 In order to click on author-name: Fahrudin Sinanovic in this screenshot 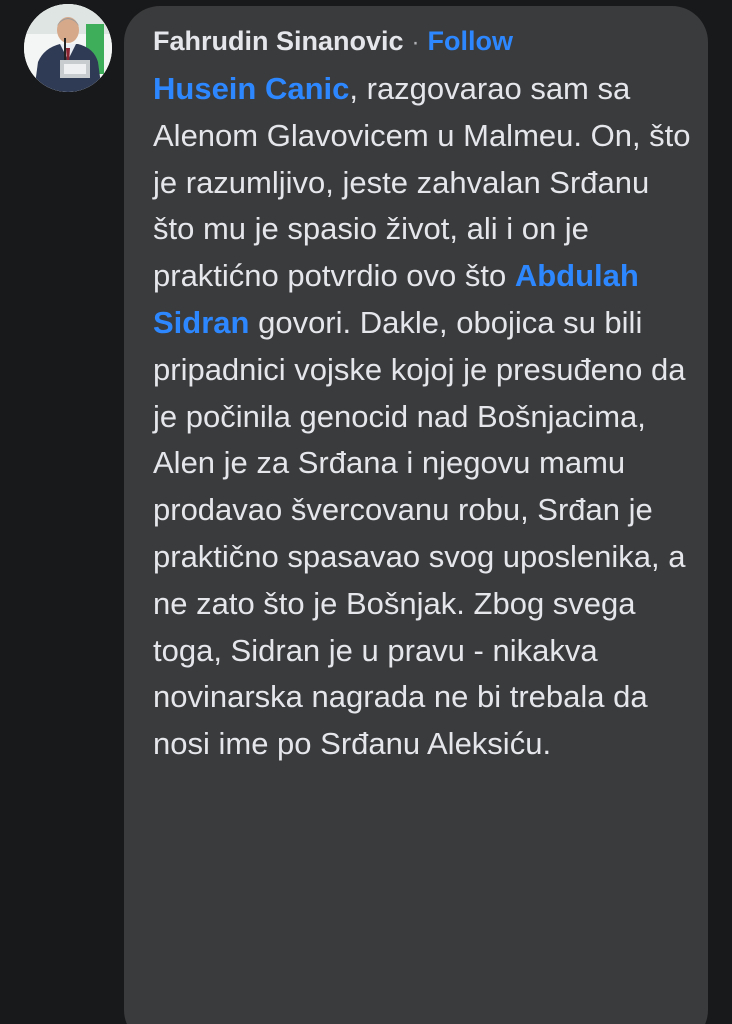, I will do `click(278, 41)`.